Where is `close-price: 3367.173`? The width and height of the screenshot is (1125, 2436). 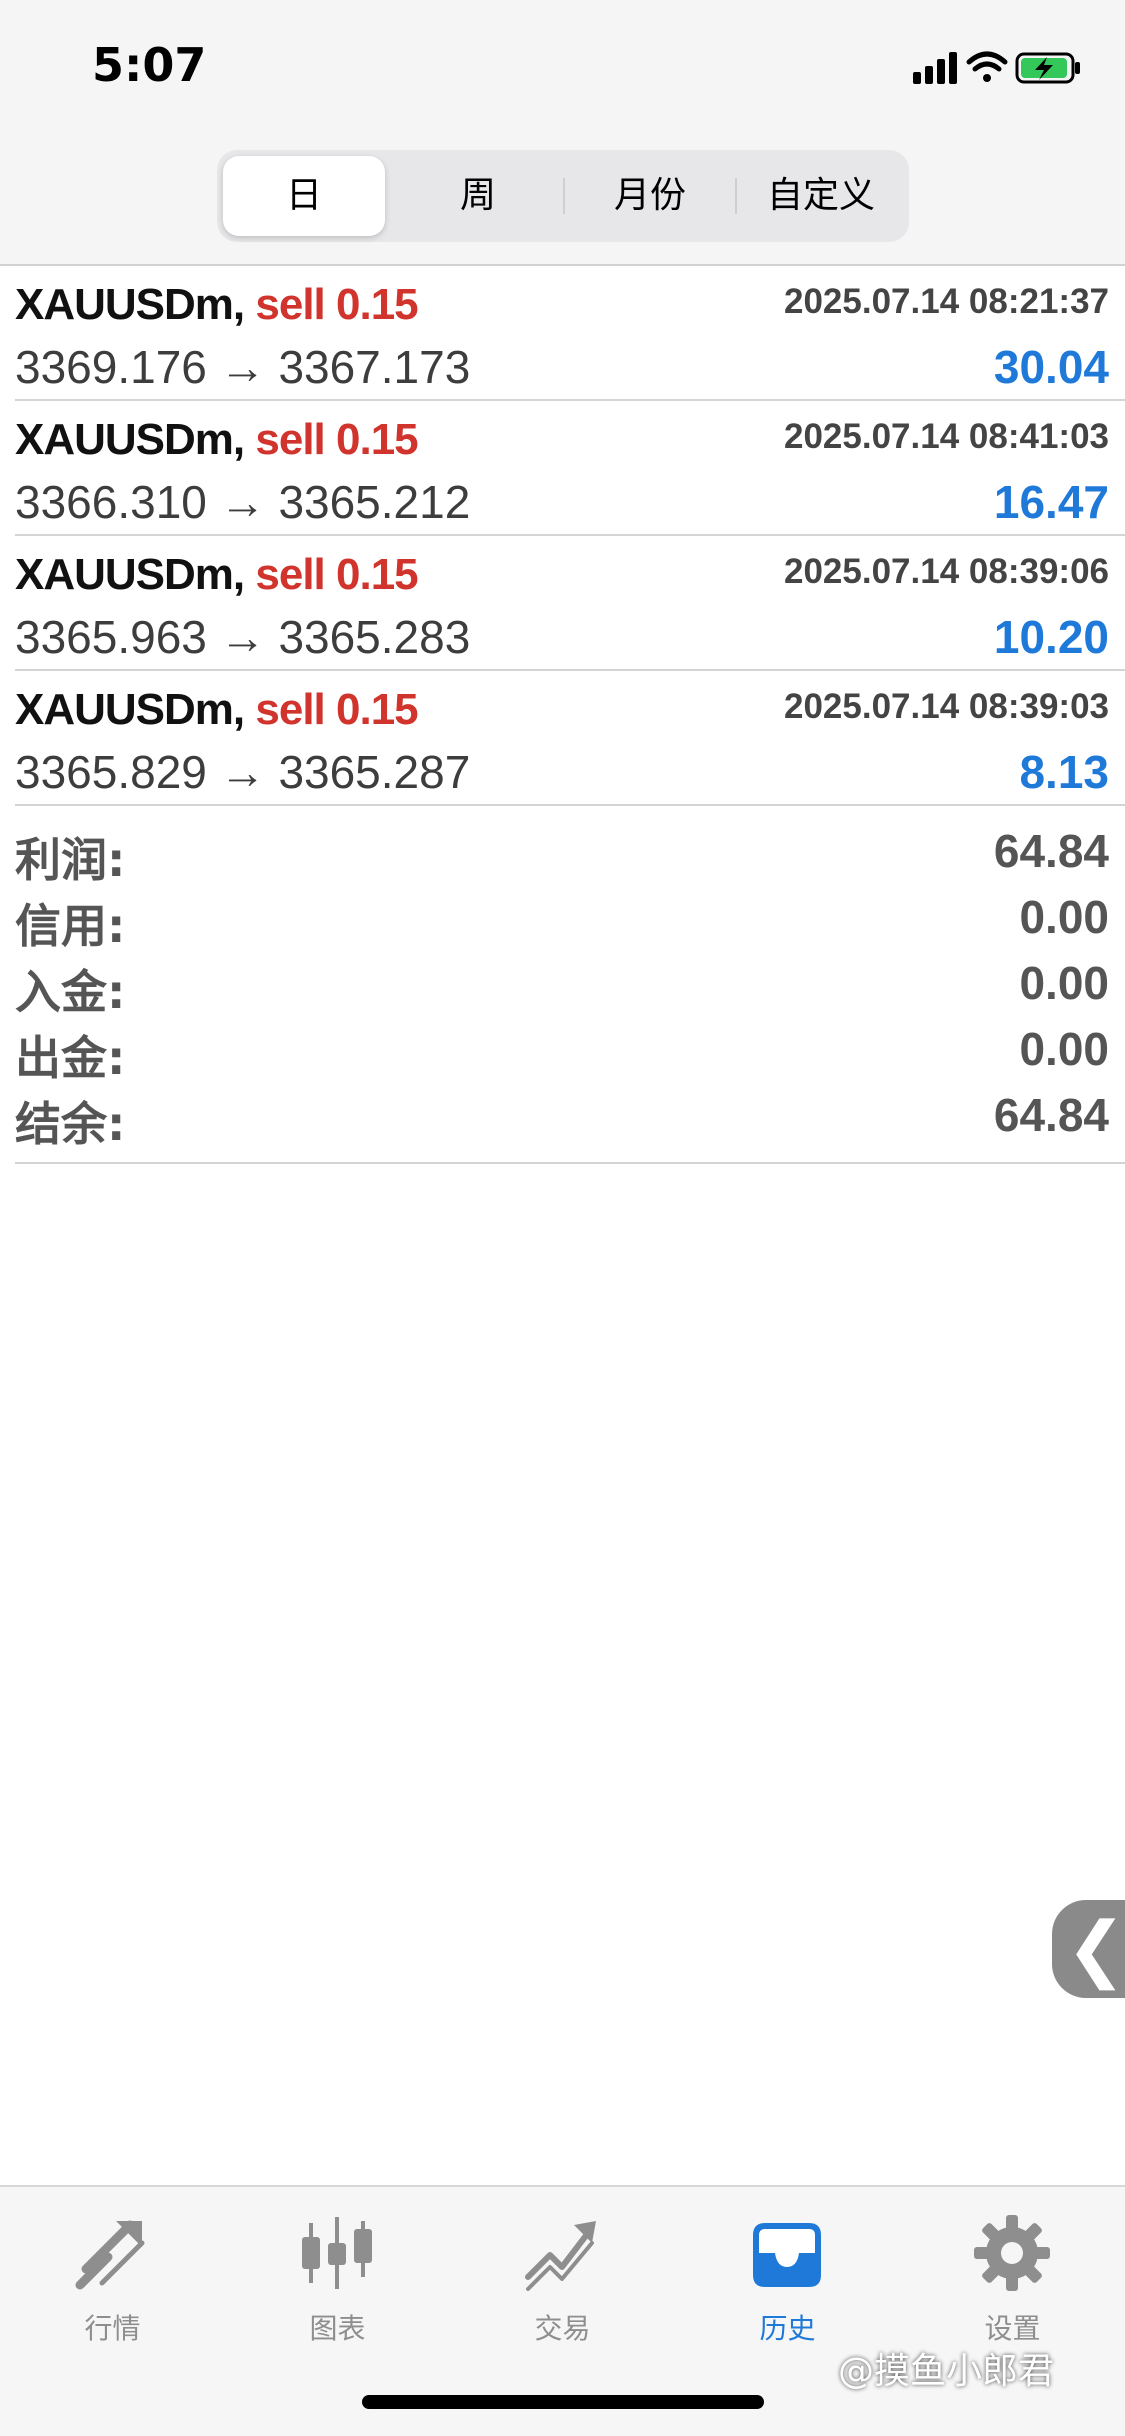 close-price: 3367.173 is located at coordinates (374, 367).